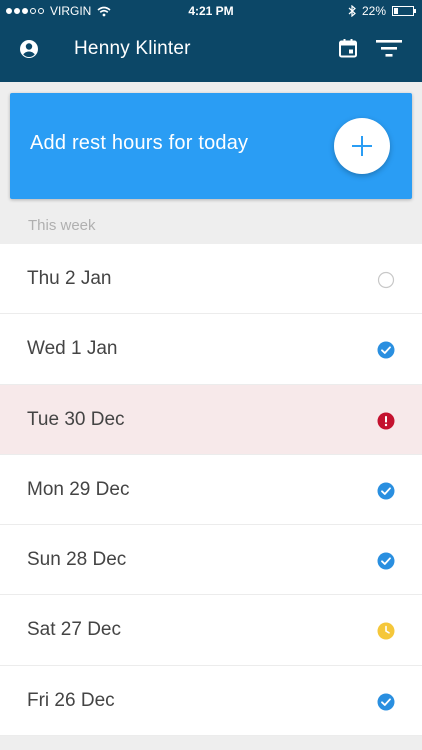 The height and width of the screenshot is (750, 422). I want to click on section-header: This week, so click(62, 225).